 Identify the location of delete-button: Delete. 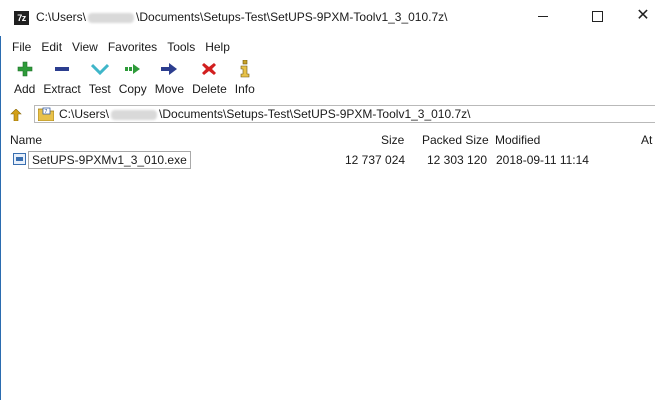
(209, 78).